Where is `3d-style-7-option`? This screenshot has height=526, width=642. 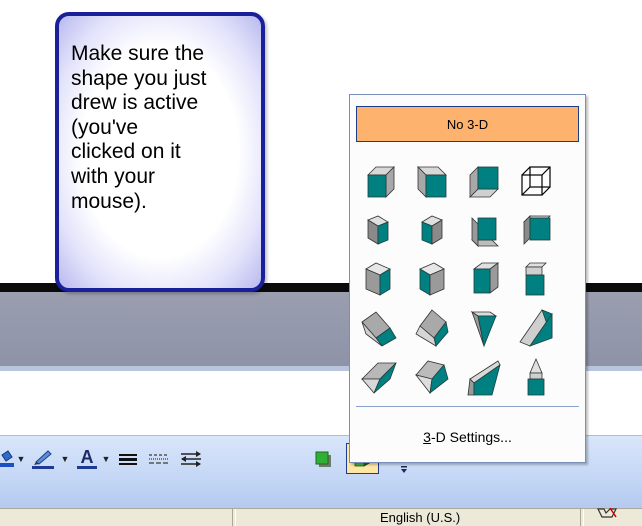 3d-style-7-option is located at coordinates (484, 230).